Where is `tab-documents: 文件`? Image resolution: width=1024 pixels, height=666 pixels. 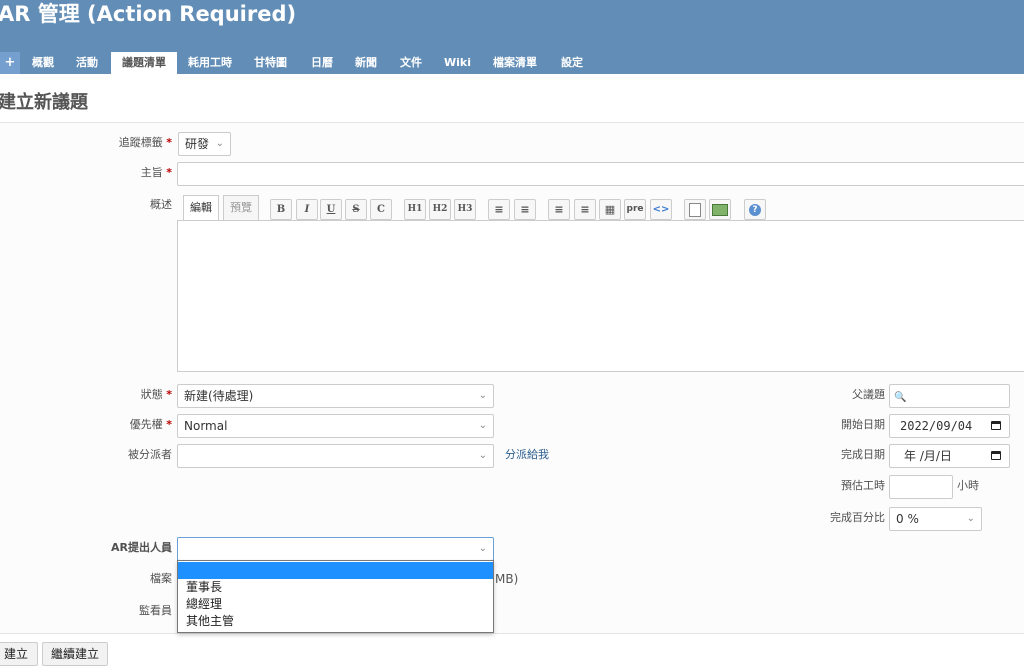 tab-documents: 文件 is located at coordinates (411, 63).